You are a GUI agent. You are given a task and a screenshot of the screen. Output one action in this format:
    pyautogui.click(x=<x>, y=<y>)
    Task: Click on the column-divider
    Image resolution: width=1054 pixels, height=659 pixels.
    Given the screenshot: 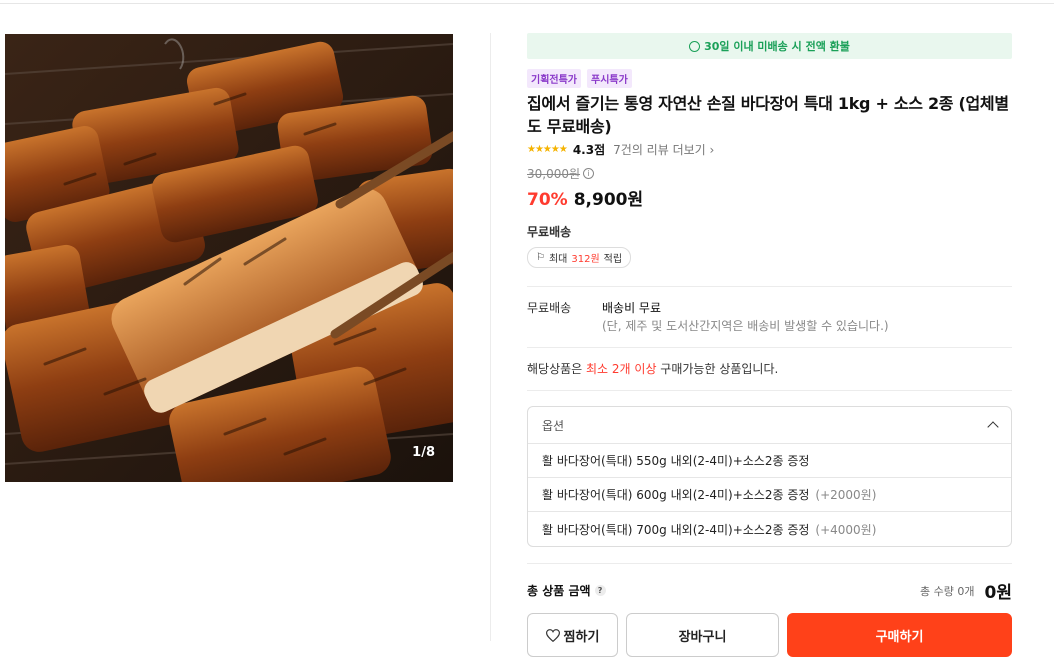 What is the action you would take?
    pyautogui.click(x=490, y=337)
    